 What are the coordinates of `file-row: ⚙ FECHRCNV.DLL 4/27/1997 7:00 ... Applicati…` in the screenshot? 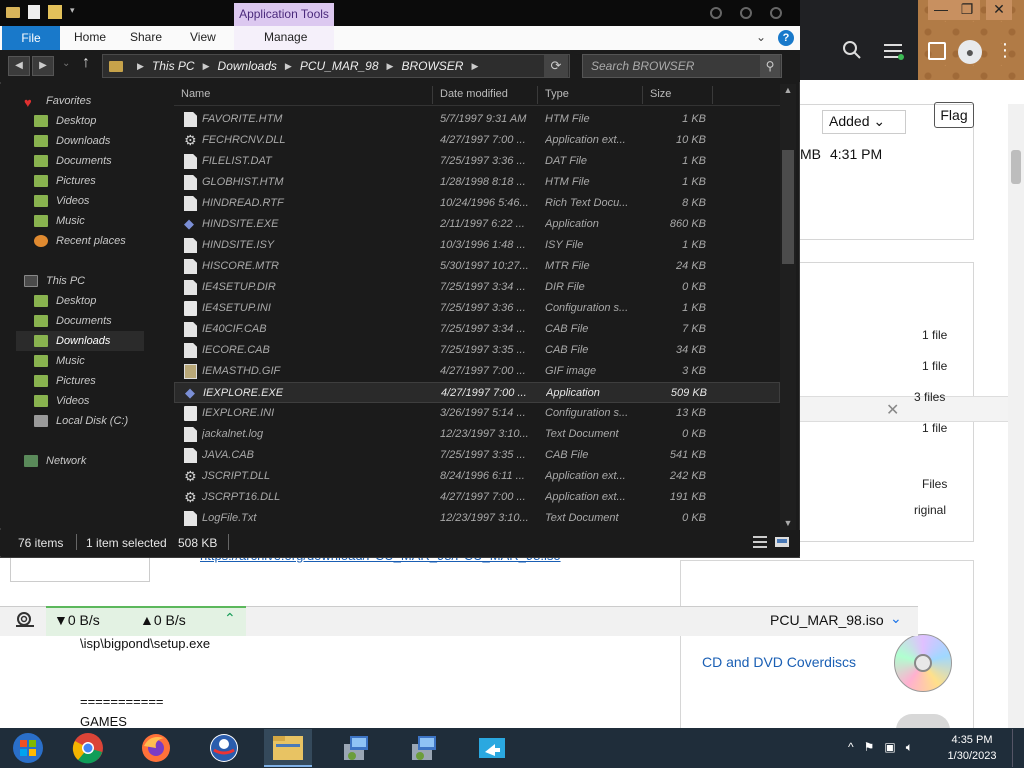 It's located at (477, 140).